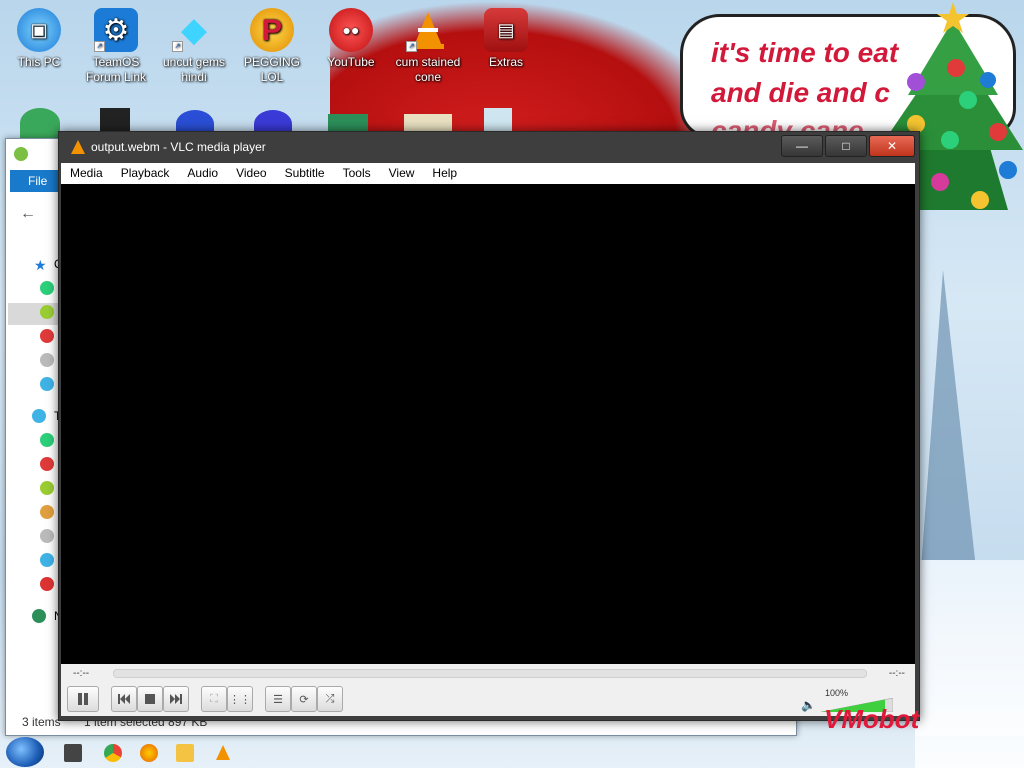  I want to click on close-button: ✕, so click(892, 146).